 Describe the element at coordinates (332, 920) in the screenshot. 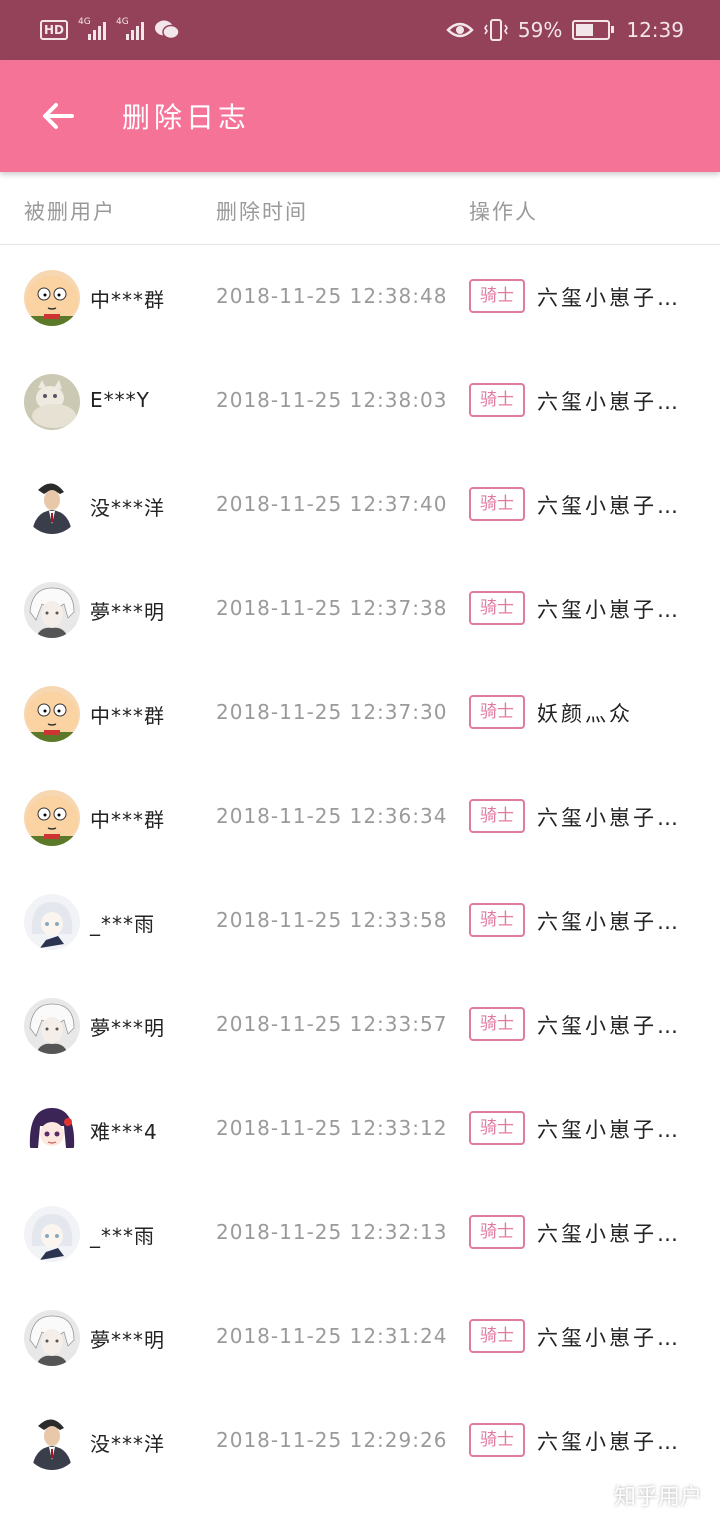

I see `deletion-time: 2018-11-25 12:33:58` at that location.